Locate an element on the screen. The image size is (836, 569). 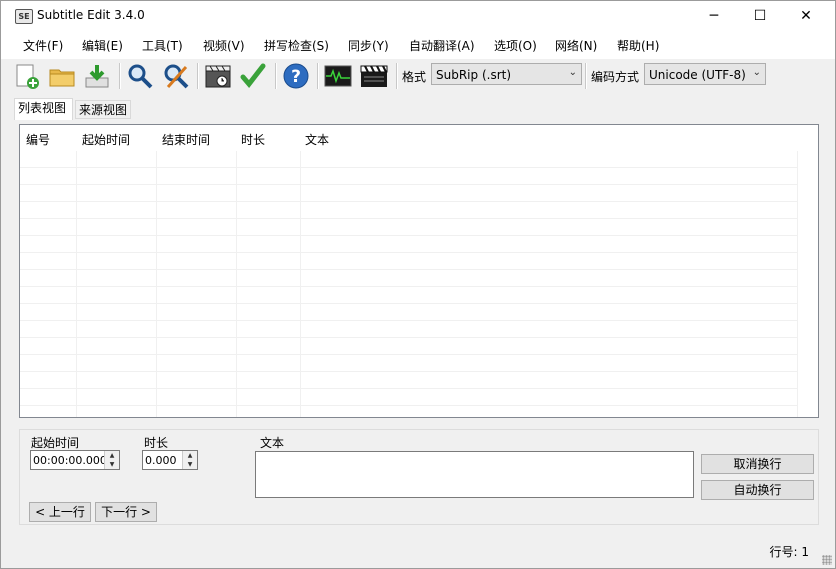
menu-spellcheck: 拼写检查(S) is located at coordinates (296, 45).